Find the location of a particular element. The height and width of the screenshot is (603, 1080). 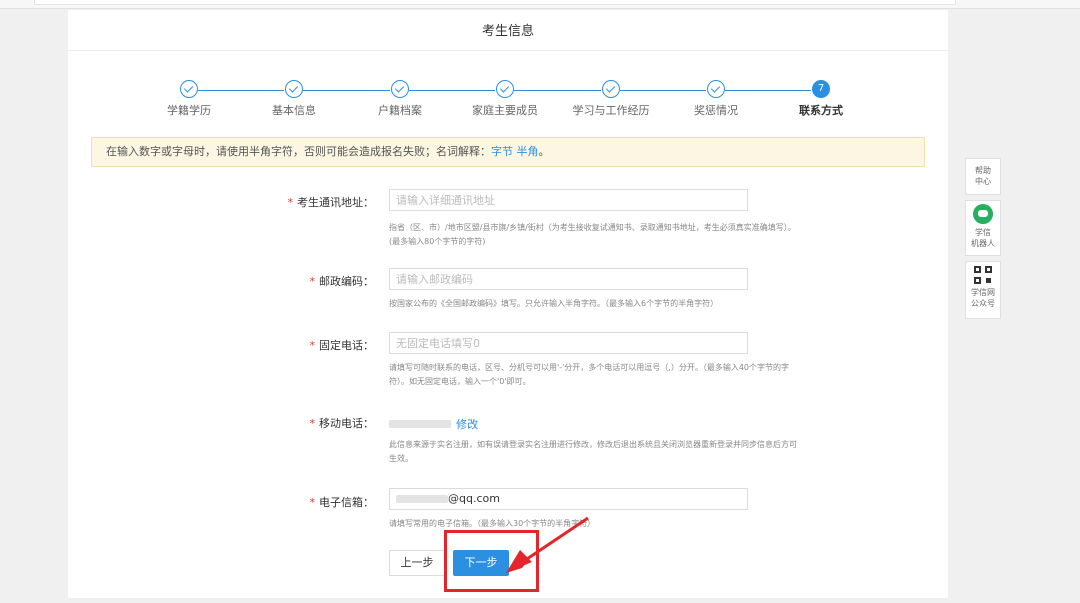

browser-top-bar is located at coordinates (540, 4).